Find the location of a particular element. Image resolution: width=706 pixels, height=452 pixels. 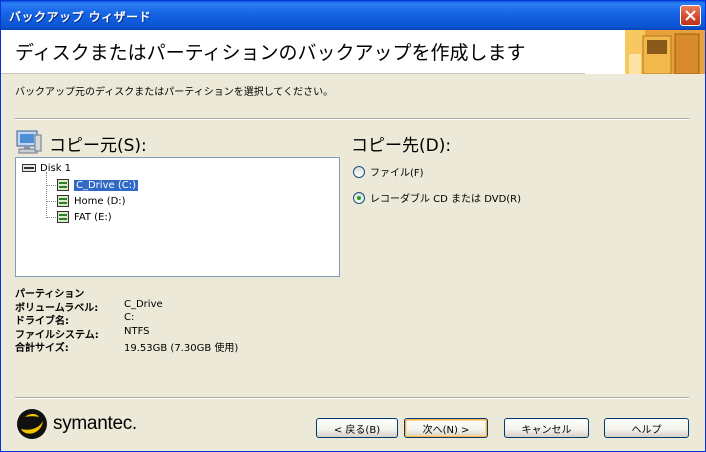

radio-label: ファイル(F) is located at coordinates (397, 173).